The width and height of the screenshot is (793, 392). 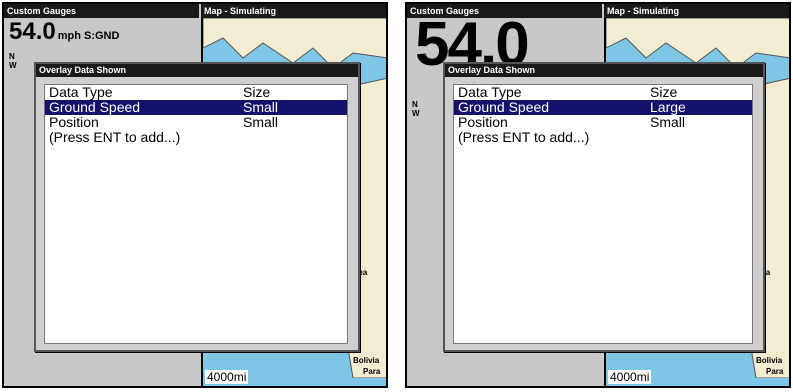 I want to click on list-item-ground-speed: Ground Speed Large, so click(x=603, y=107).